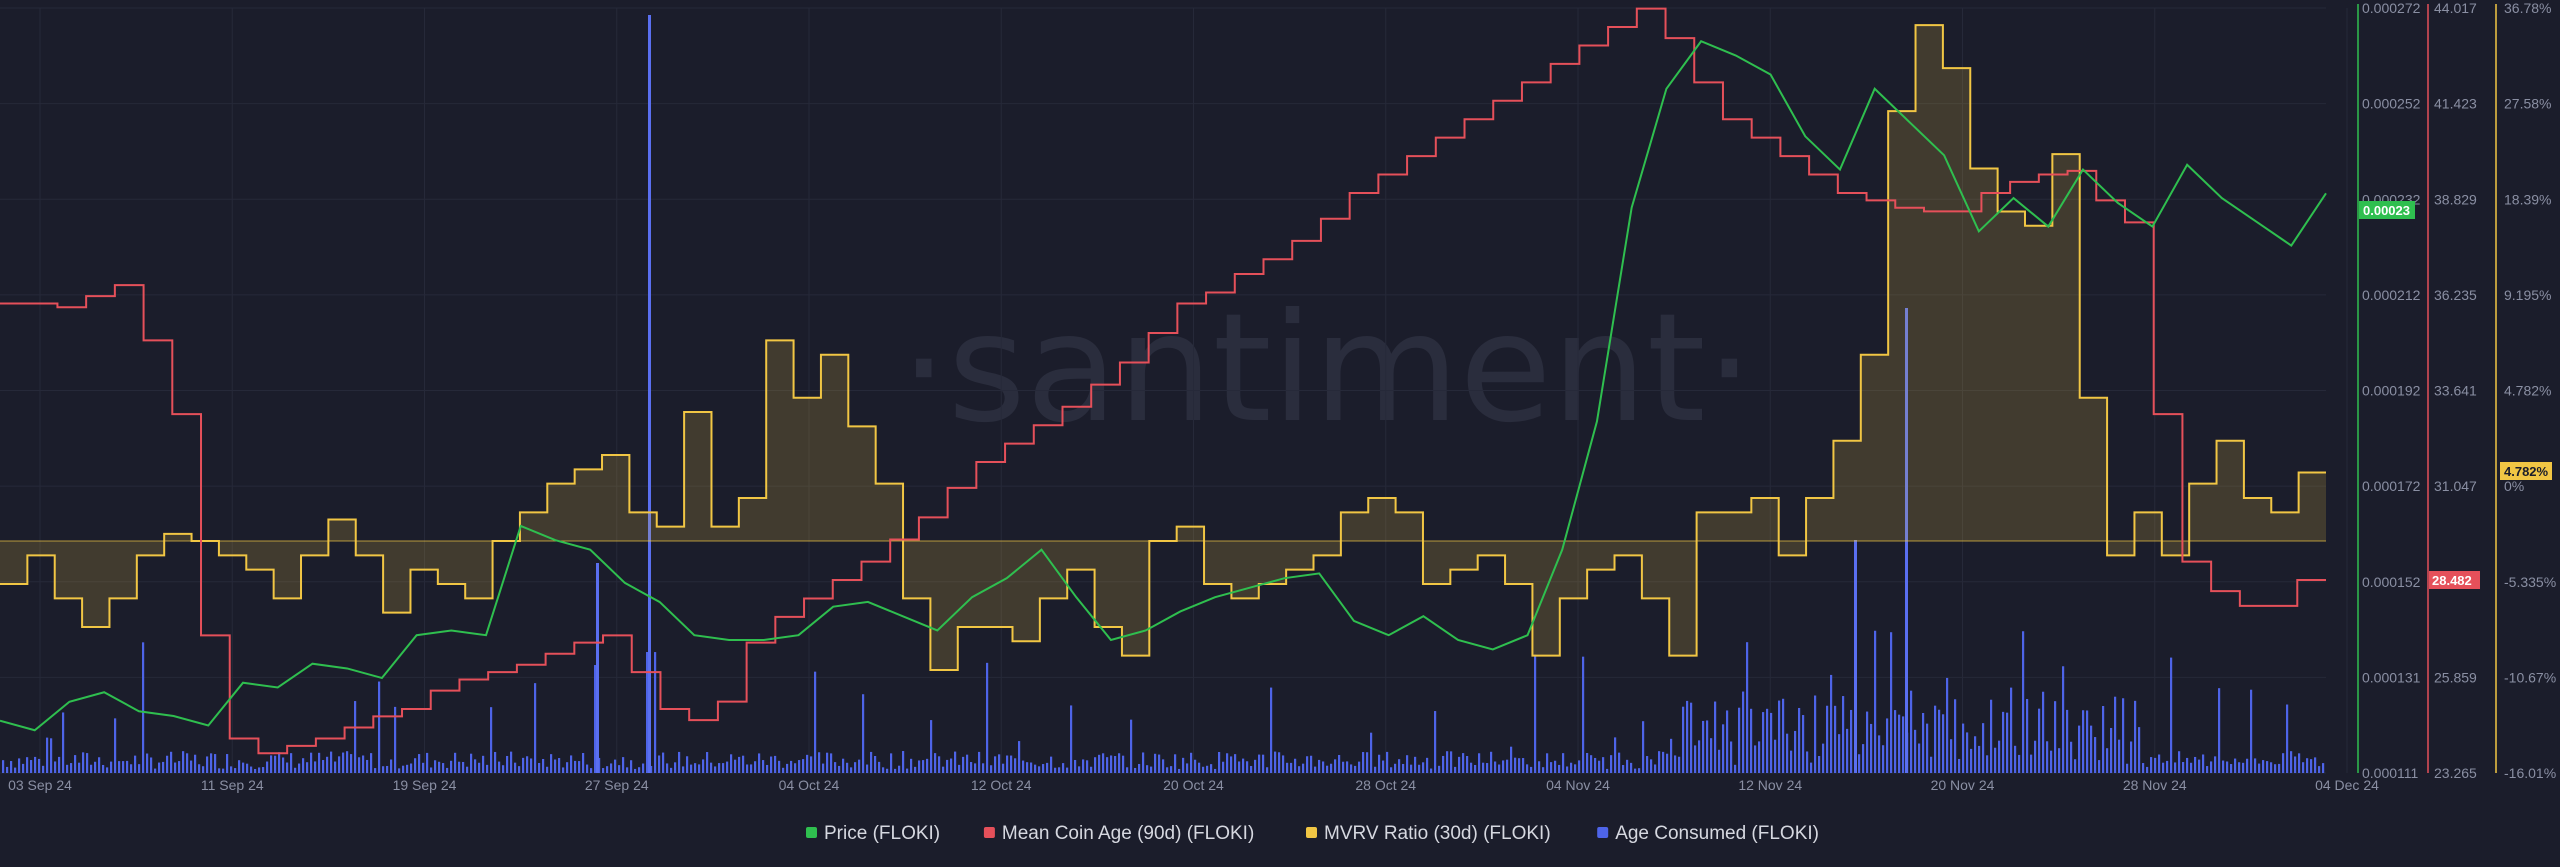  What do you see at coordinates (1385, 785) in the screenshot?
I see `x-tick-label: 28 Oct 24` at bounding box center [1385, 785].